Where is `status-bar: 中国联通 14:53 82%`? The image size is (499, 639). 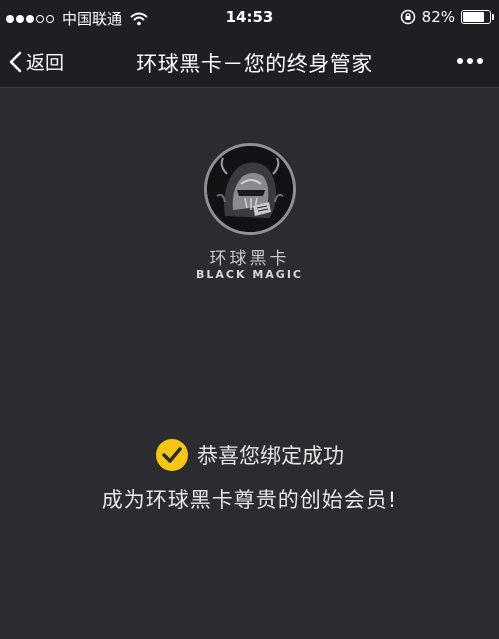 status-bar: 中国联通 14:53 82% is located at coordinates (249, 18).